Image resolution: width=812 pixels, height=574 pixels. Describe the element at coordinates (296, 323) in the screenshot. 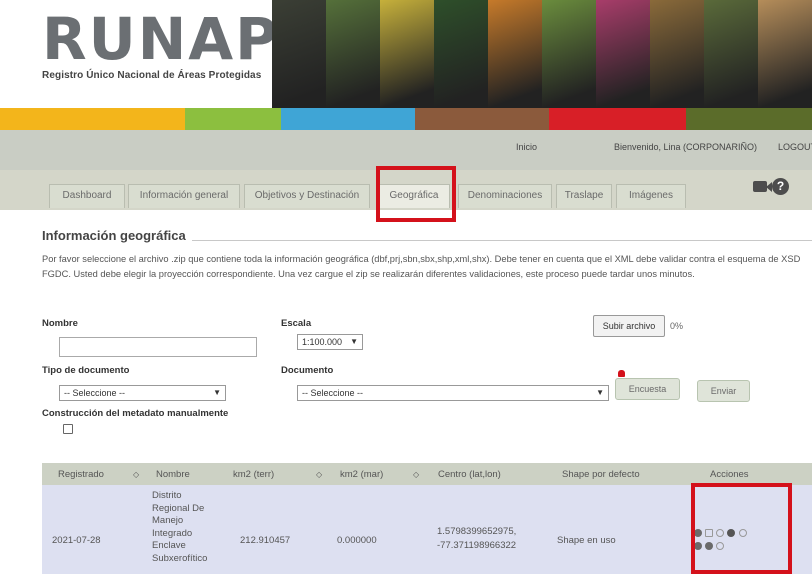

I see `escala-label: Escala` at that location.